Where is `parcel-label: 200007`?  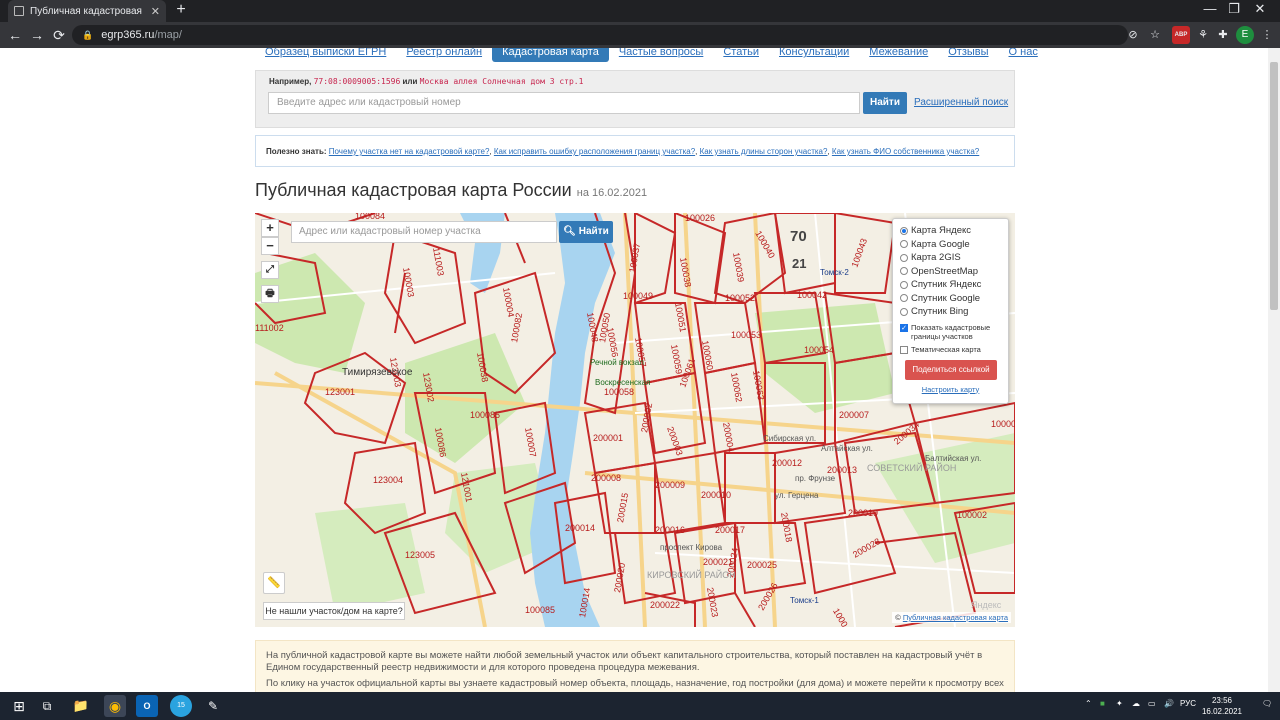
parcel-label: 200007 is located at coordinates (854, 415).